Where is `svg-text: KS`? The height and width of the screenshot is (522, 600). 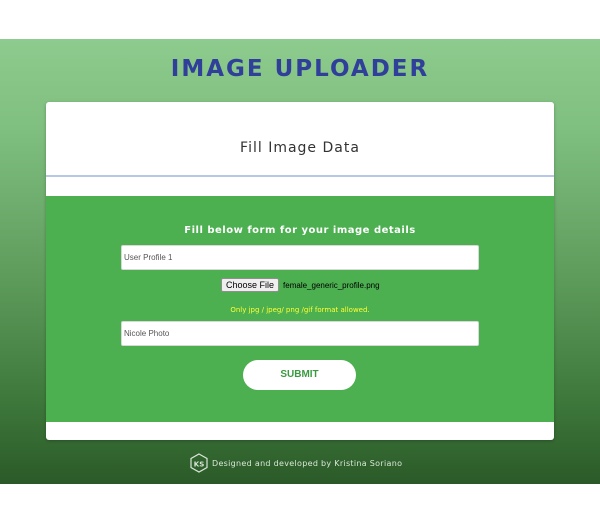 svg-text: KS is located at coordinates (199, 465).